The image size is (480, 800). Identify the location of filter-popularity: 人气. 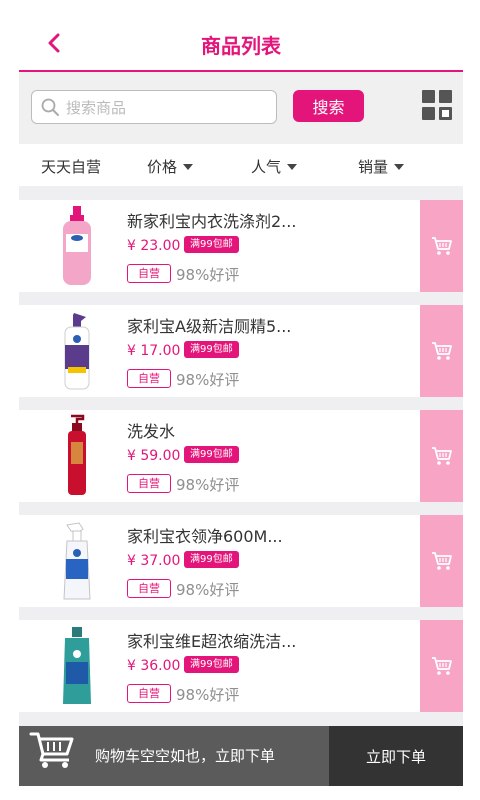
(274, 166).